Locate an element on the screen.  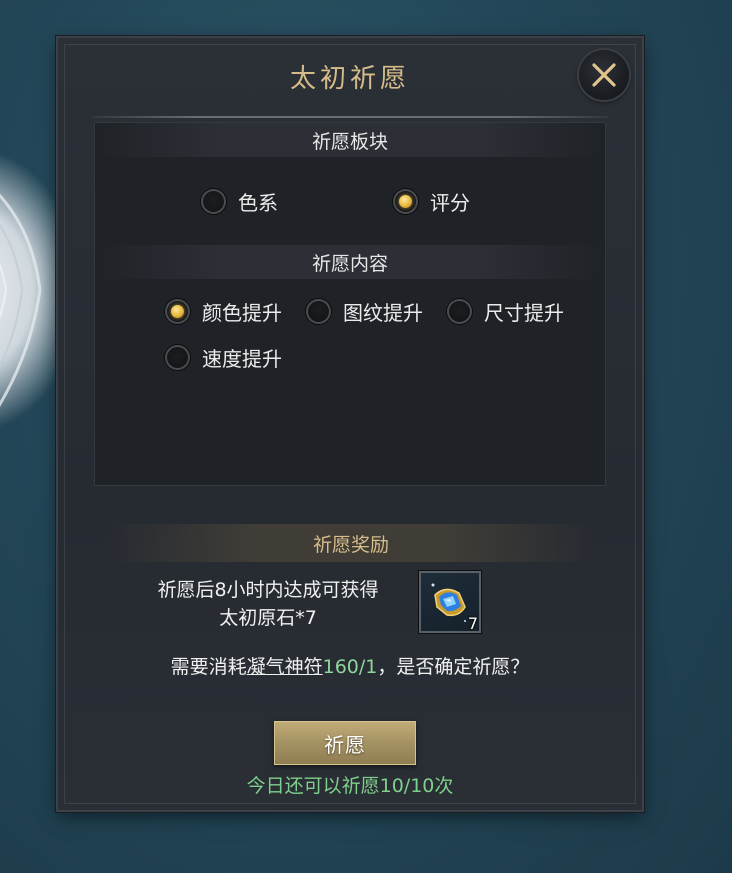
radio-speed-upgrade: 速度提升 is located at coordinates (223, 357).